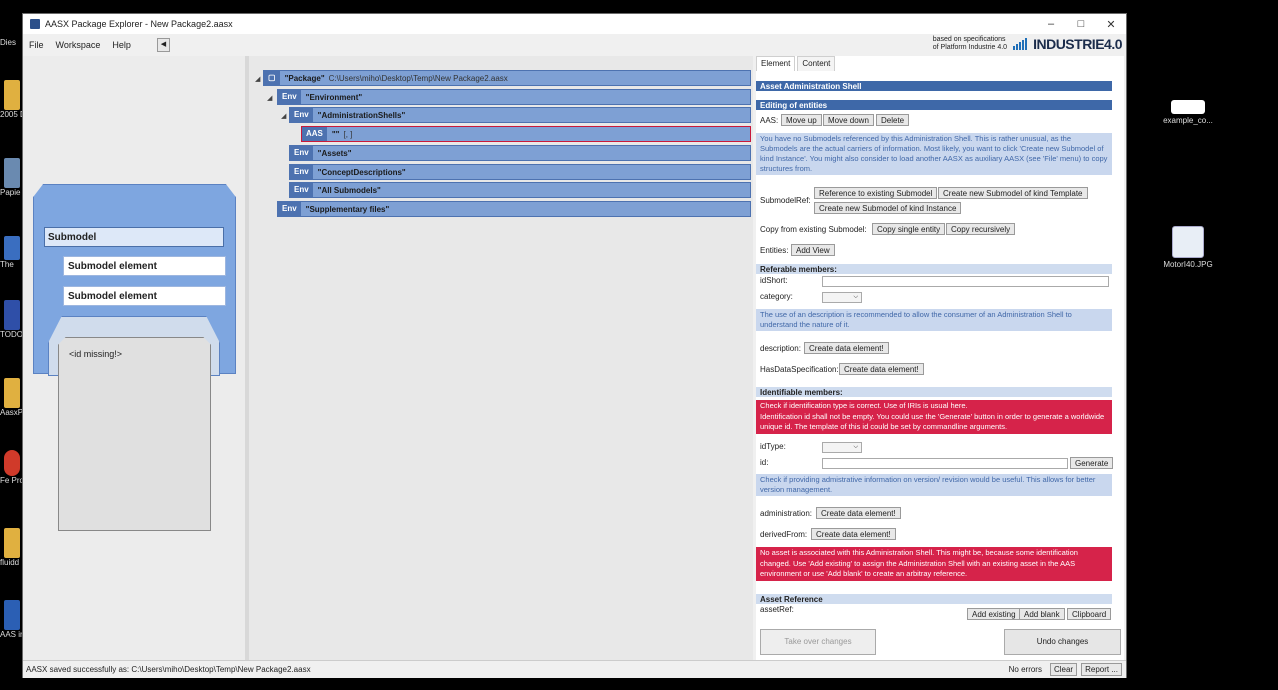 The height and width of the screenshot is (690, 1278). What do you see at coordinates (347, 209) in the screenshot?
I see `tree-node-label: "Supplementary files"` at bounding box center [347, 209].